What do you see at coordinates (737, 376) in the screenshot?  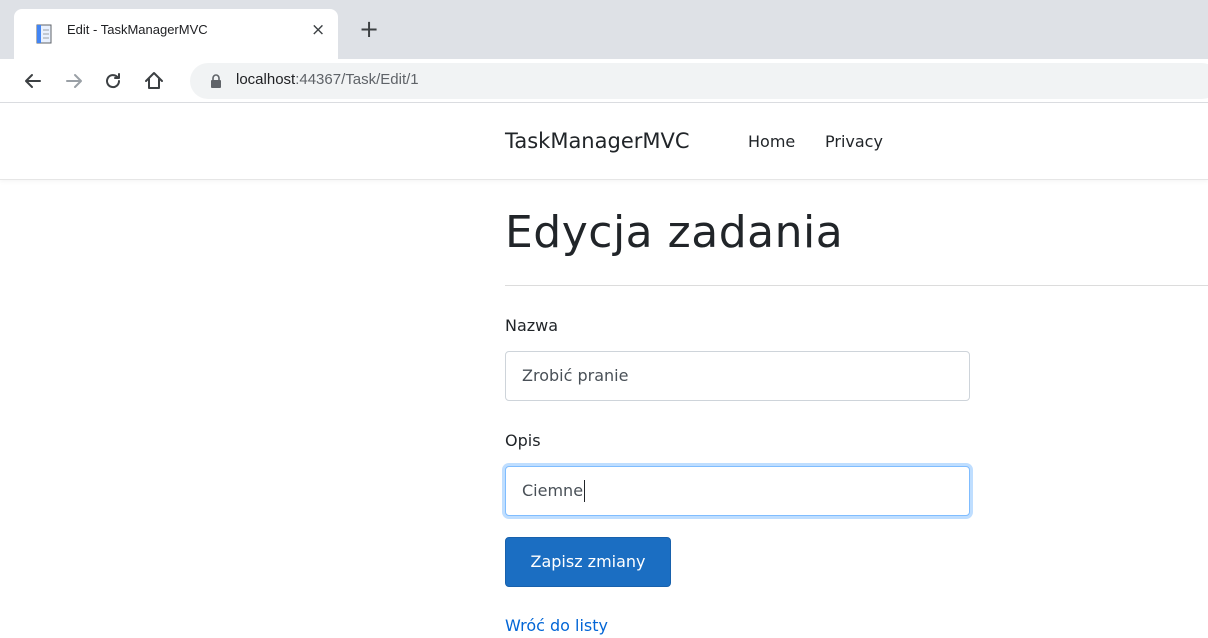 I see `name-input: Zrobić pranie` at bounding box center [737, 376].